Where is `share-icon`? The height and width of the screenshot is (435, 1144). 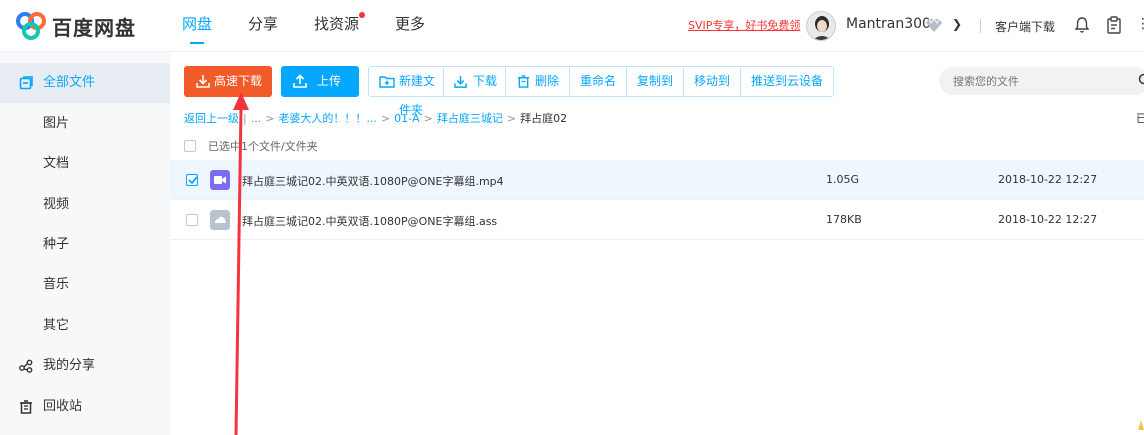
share-icon is located at coordinates (26, 366).